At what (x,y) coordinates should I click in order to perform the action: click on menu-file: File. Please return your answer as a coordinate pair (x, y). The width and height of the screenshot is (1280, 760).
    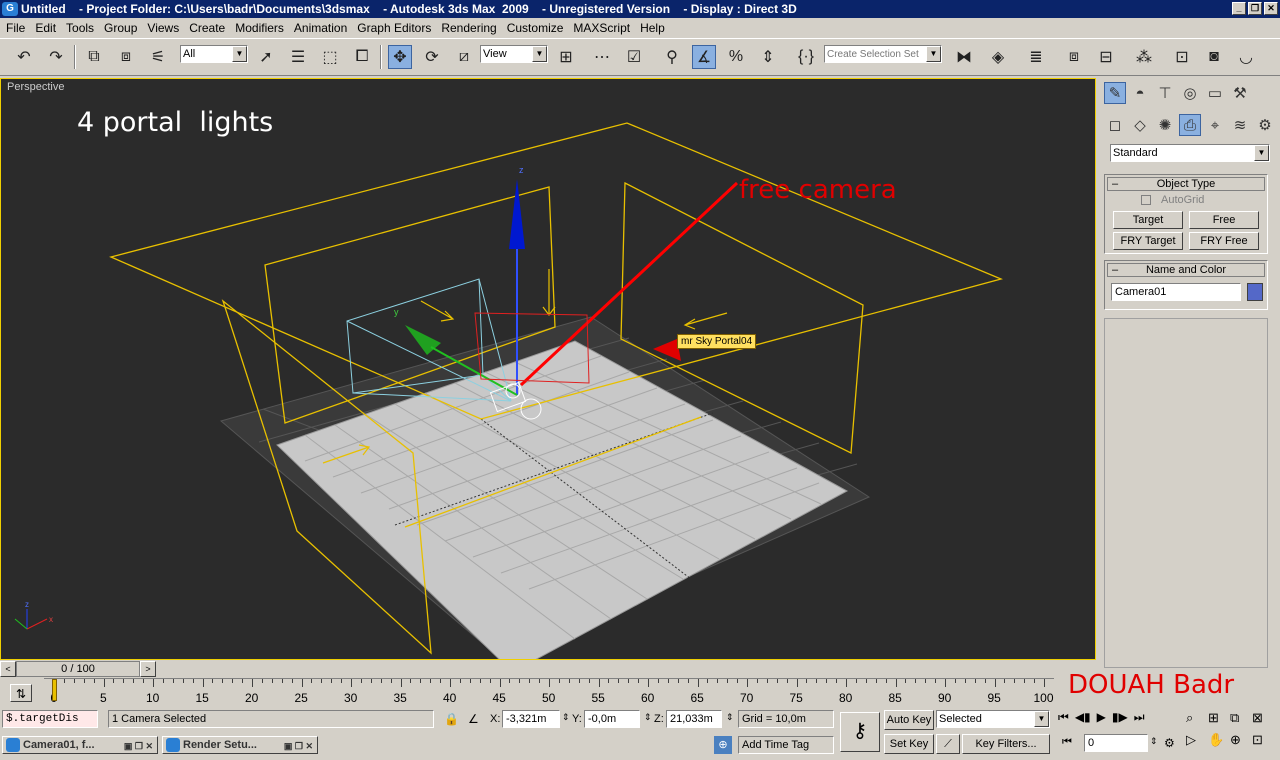
    Looking at the image, I should click on (16, 28).